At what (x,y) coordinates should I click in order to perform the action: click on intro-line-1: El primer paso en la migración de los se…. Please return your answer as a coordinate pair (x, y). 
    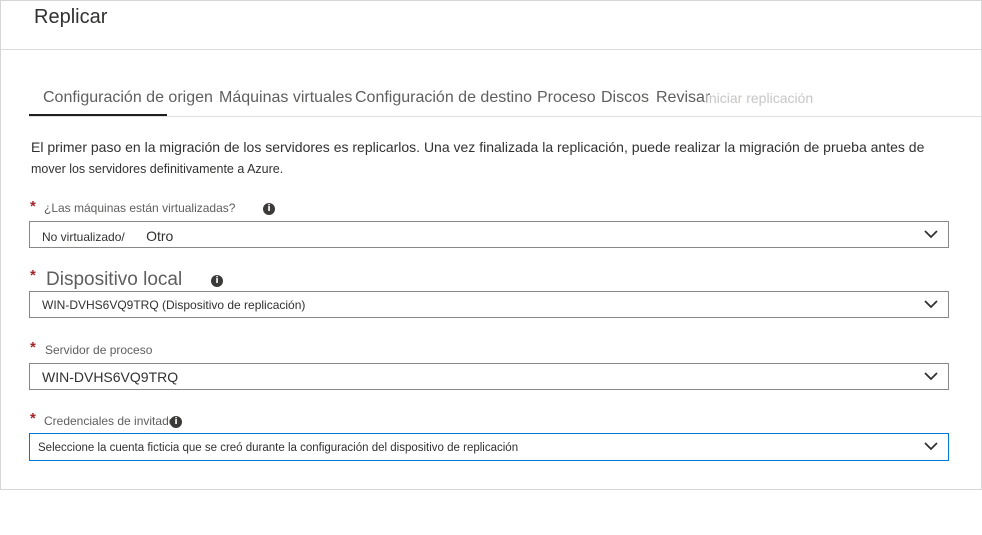
    Looking at the image, I should click on (478, 147).